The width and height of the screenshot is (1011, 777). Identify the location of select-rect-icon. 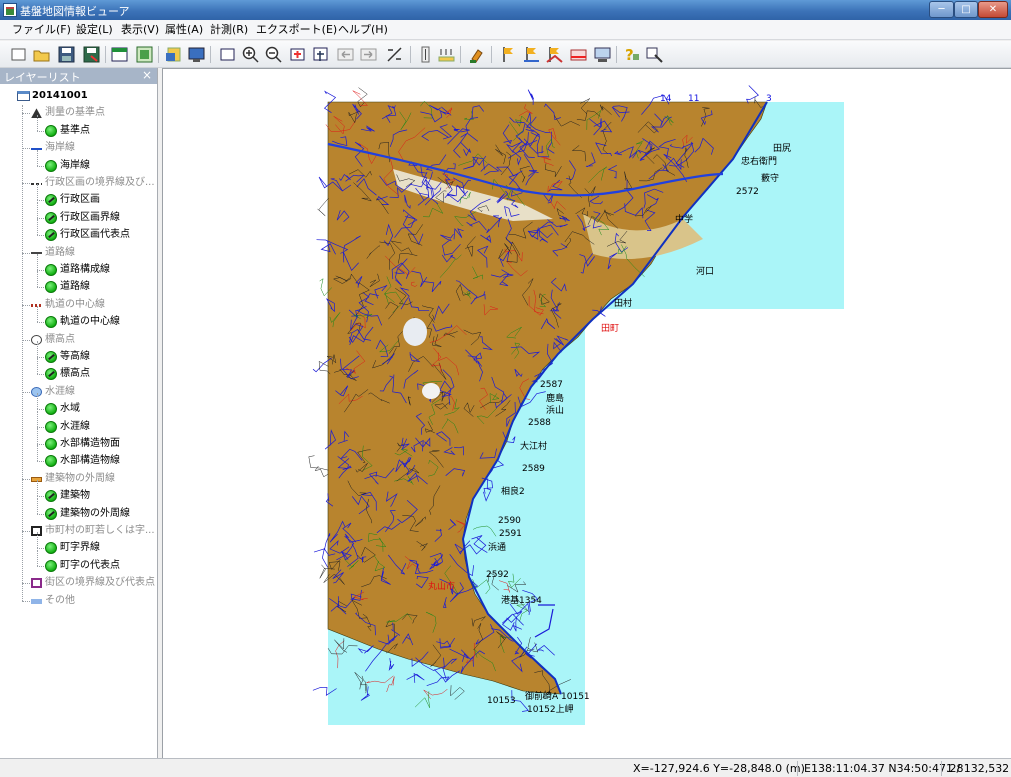
(227, 54).